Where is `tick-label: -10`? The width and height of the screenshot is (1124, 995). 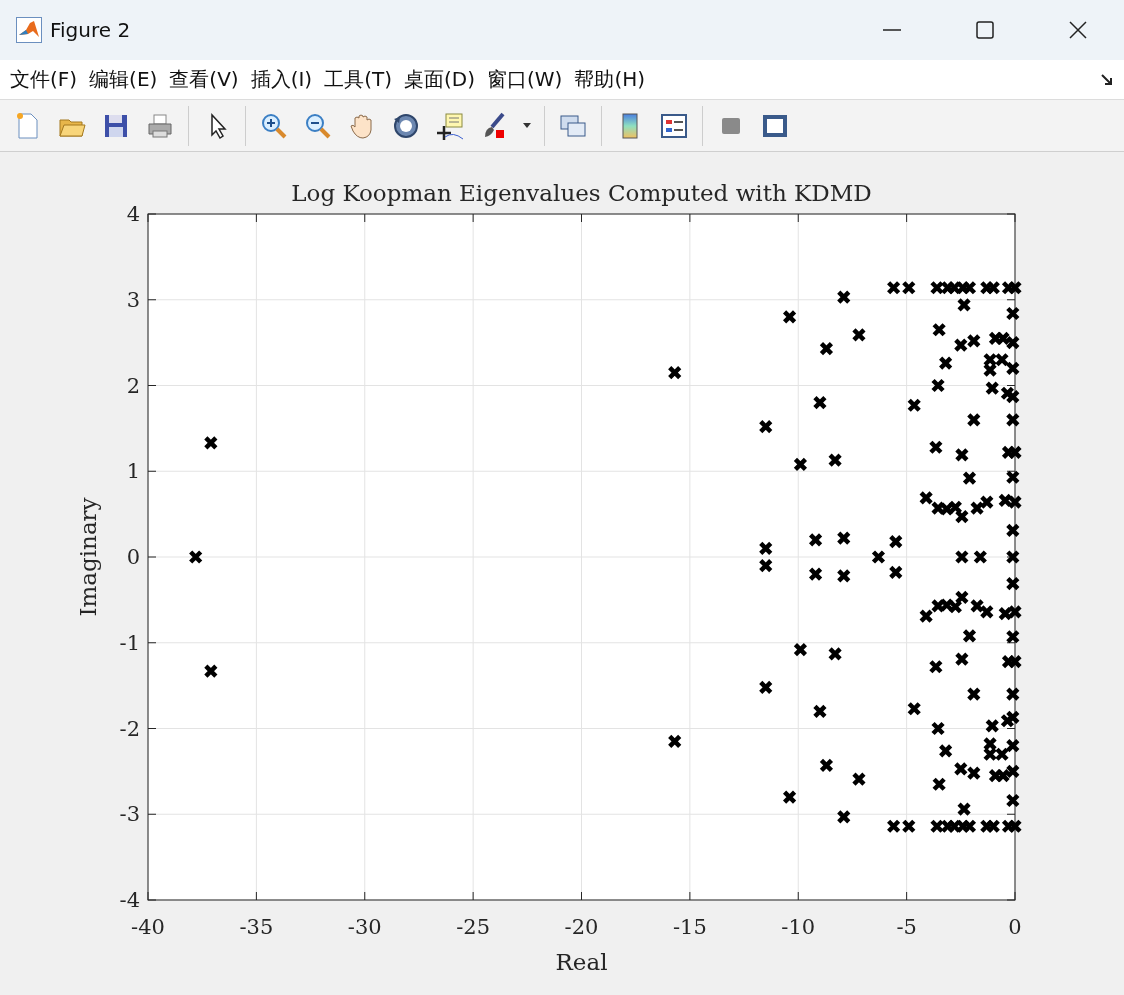
tick-label: -10 is located at coordinates (798, 927).